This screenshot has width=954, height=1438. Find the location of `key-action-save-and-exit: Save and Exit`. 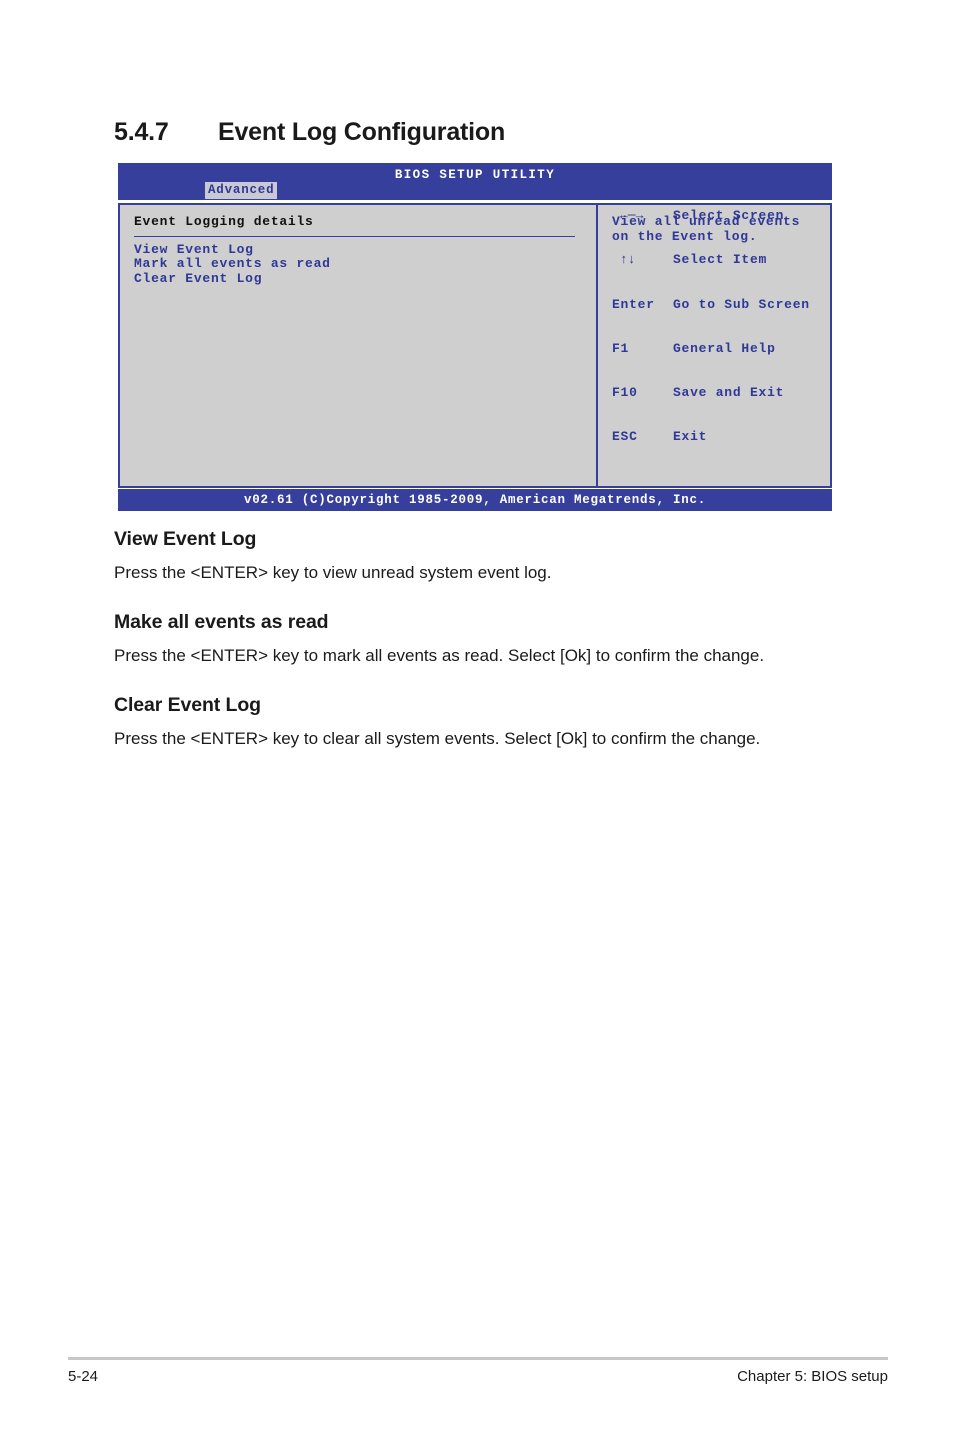

key-action-save-and-exit: Save and Exit is located at coordinates (729, 392).